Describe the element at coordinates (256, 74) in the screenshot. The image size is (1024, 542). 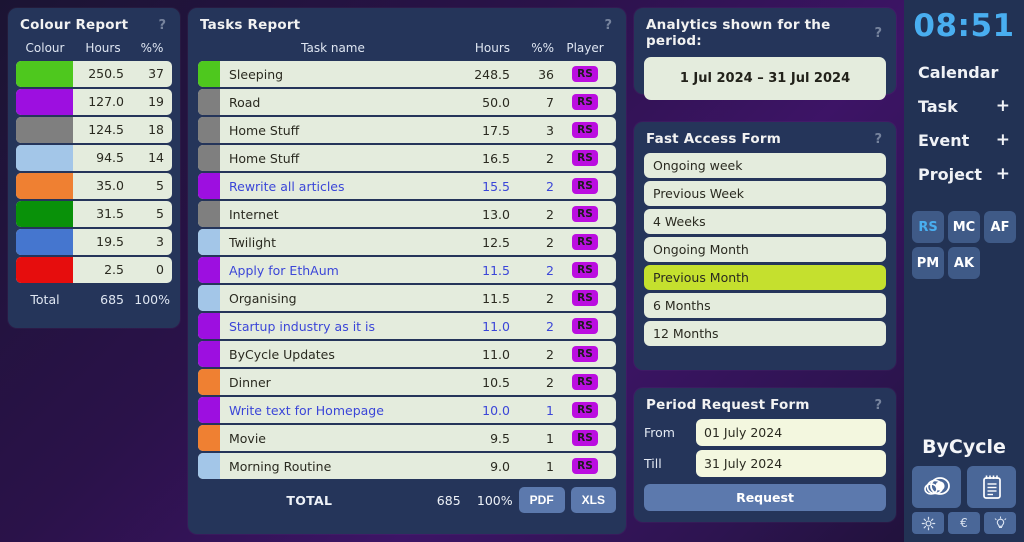
I see `row-task-name: Sleeping` at that location.